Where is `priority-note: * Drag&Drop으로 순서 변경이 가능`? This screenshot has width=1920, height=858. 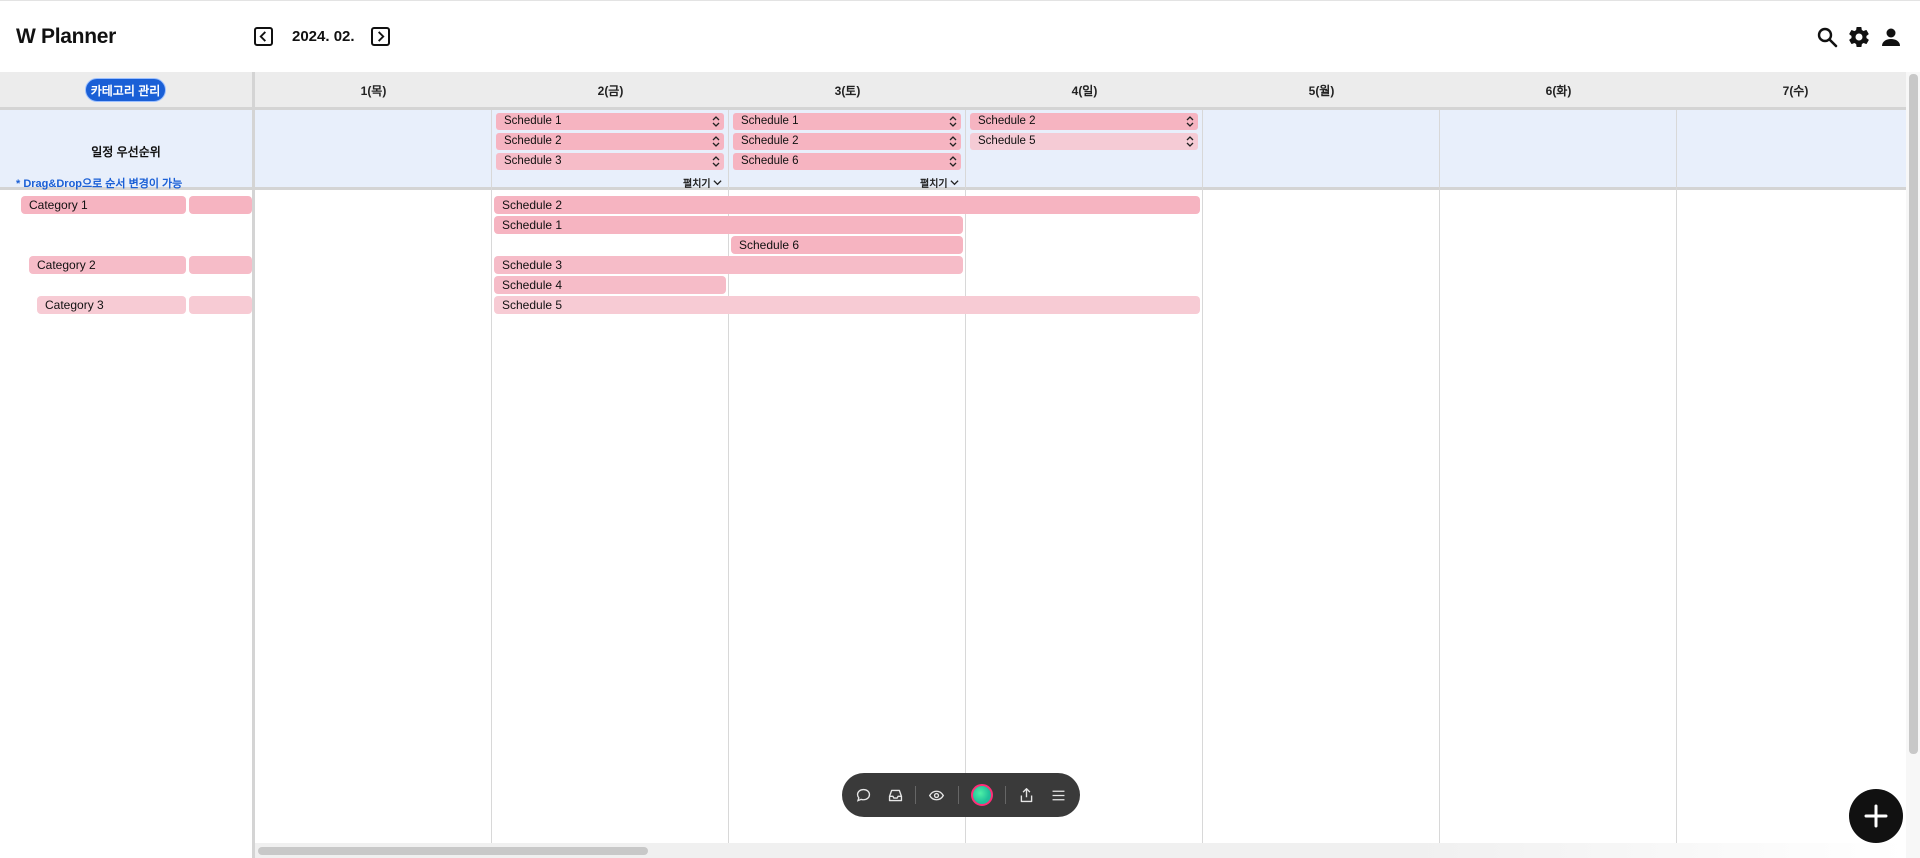
priority-note: * Drag&Drop으로 순서 변경이 가능 is located at coordinates (99, 184).